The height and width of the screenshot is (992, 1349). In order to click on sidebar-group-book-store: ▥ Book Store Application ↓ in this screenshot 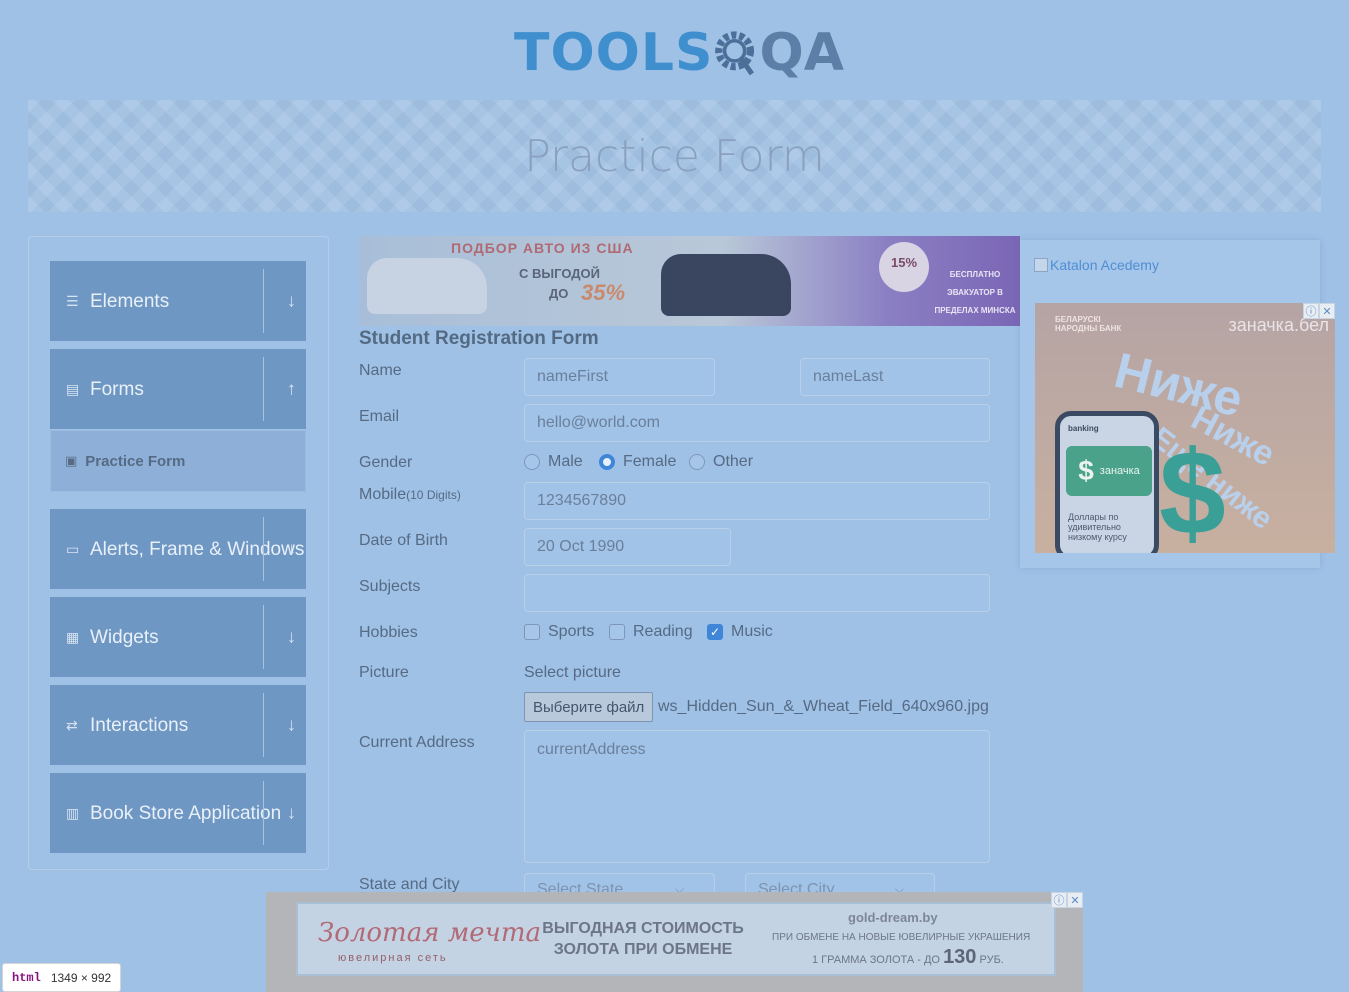, I will do `click(178, 813)`.